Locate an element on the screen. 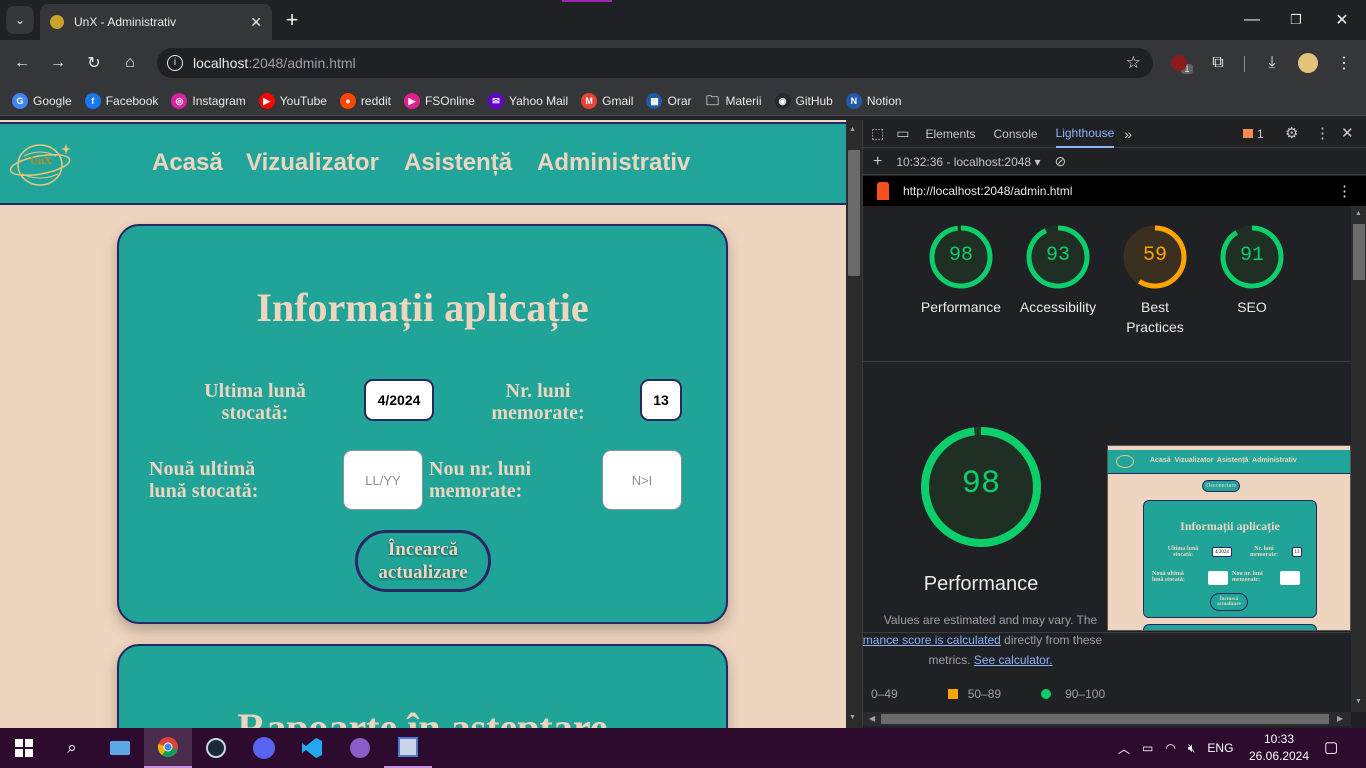 This screenshot has height=768, width=1366. devtools-close-icon: ✕ is located at coordinates (1347, 133).